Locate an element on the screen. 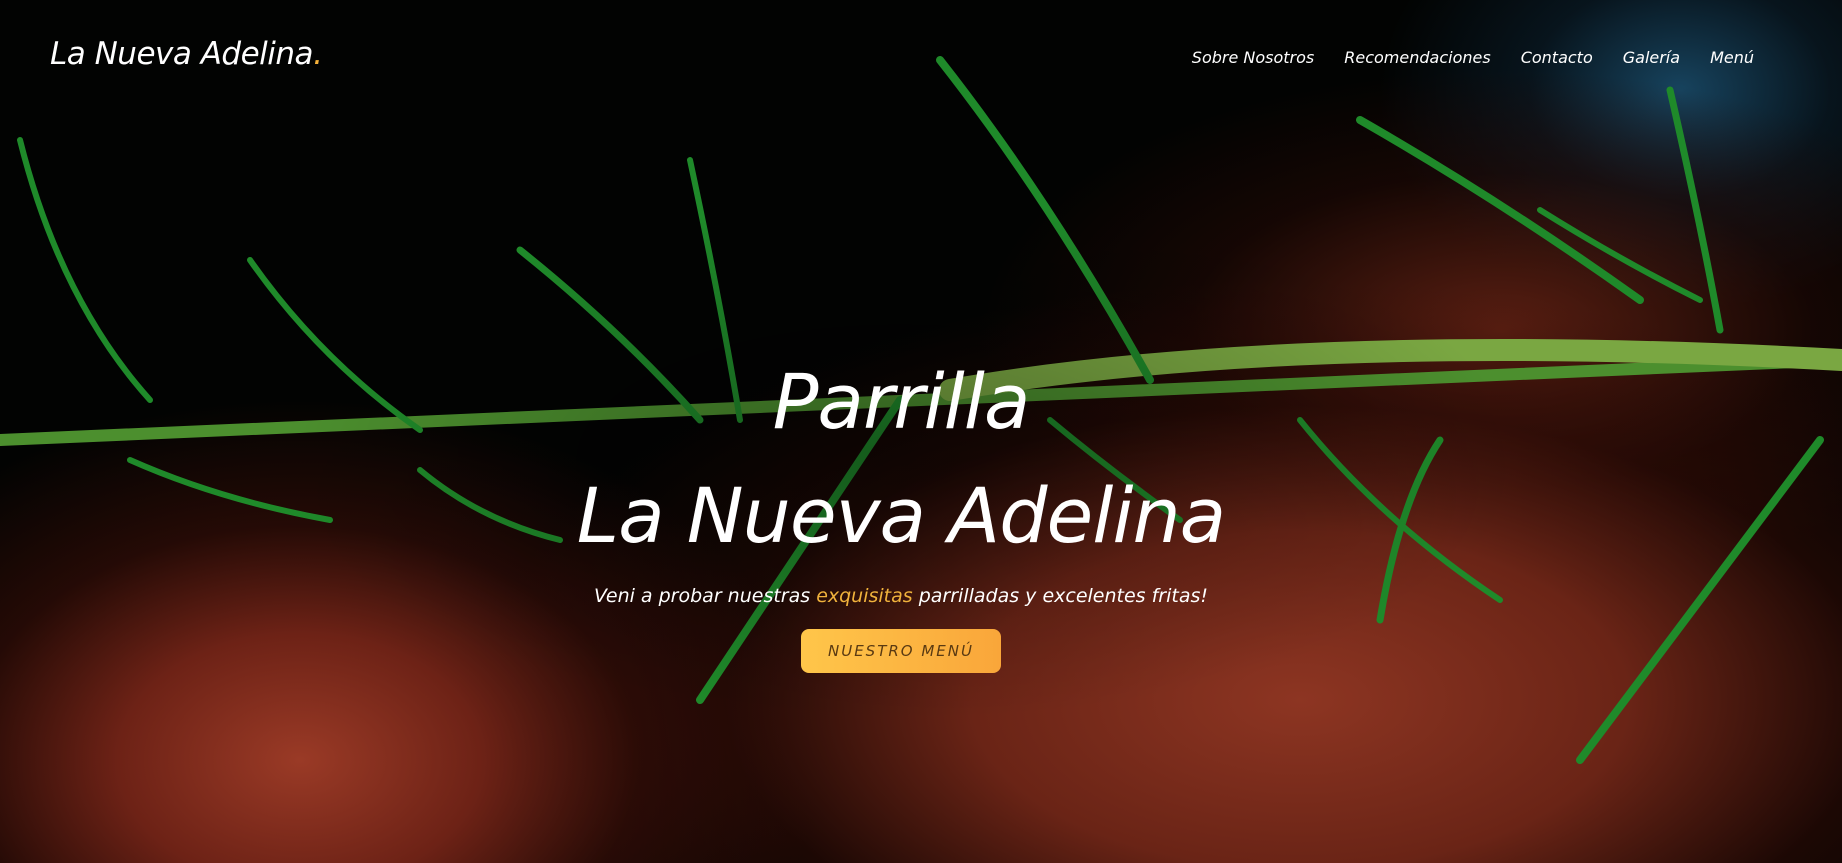  brand-logo: La Nueva Adelina. is located at coordinates (186, 54).